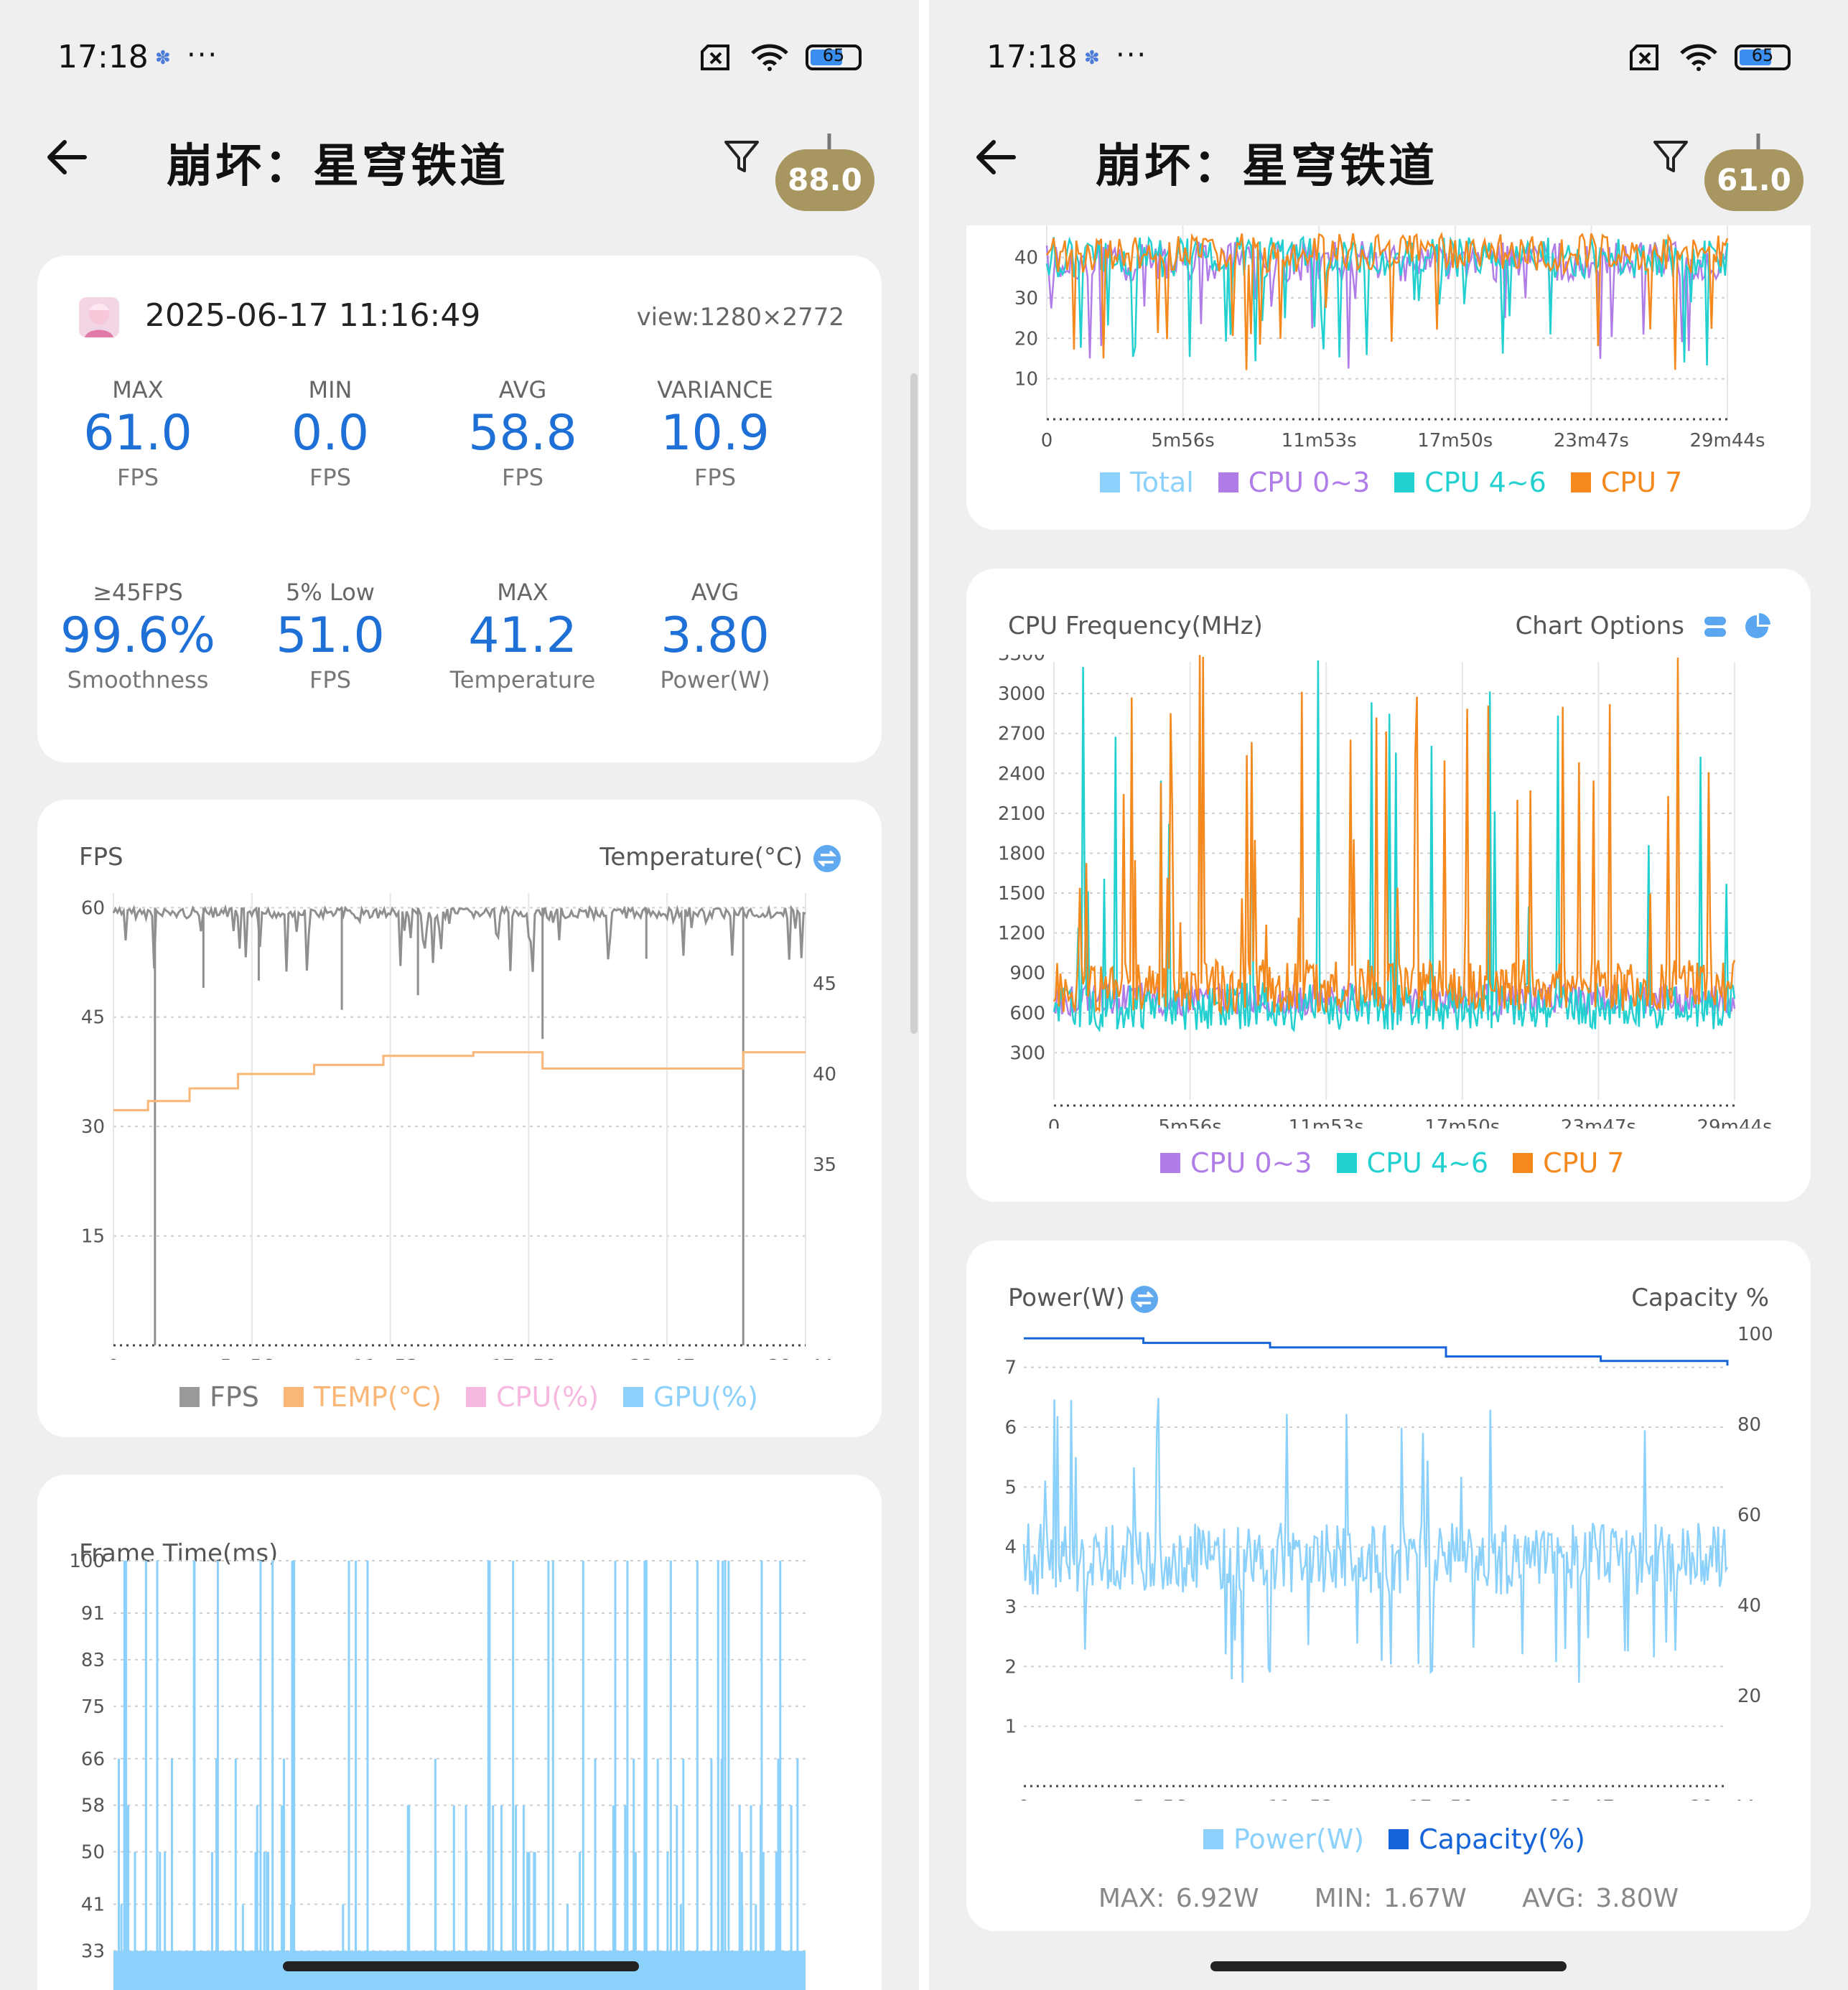  What do you see at coordinates (522, 433) in the screenshot?
I see `stat-value: 58.8` at bounding box center [522, 433].